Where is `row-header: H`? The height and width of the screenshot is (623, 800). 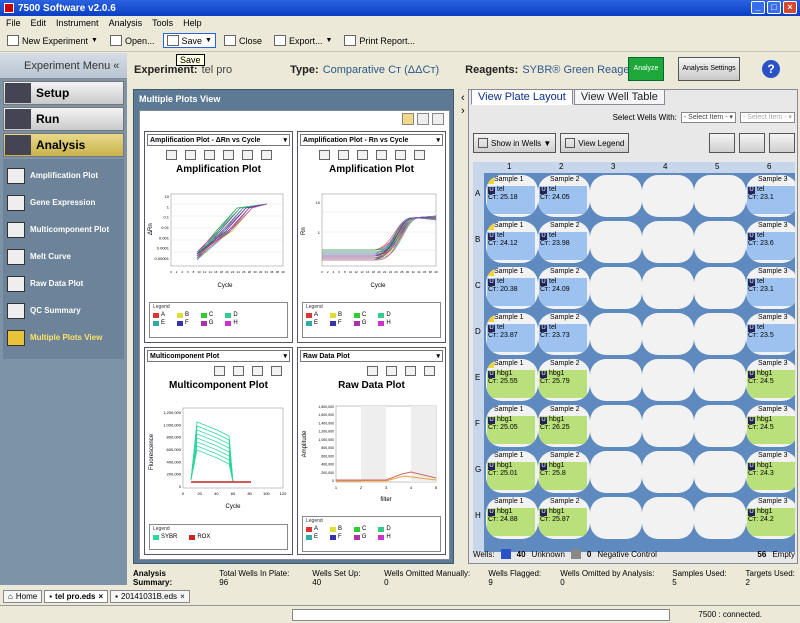 row-header: H is located at coordinates (478, 515).